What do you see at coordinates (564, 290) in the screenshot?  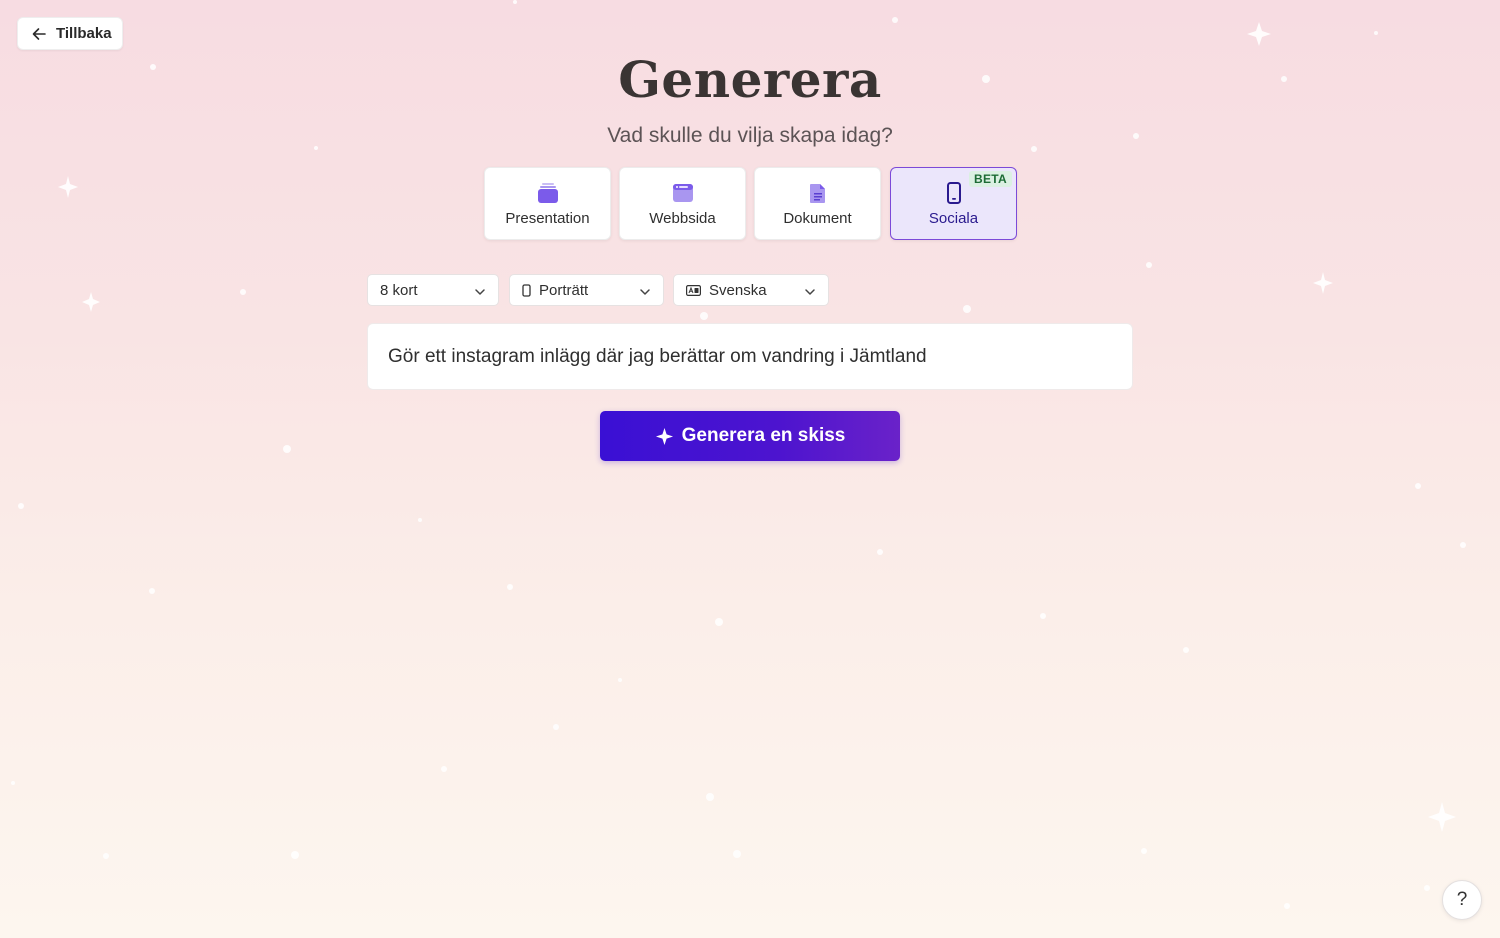 I see `orientation-value: Porträtt` at bounding box center [564, 290].